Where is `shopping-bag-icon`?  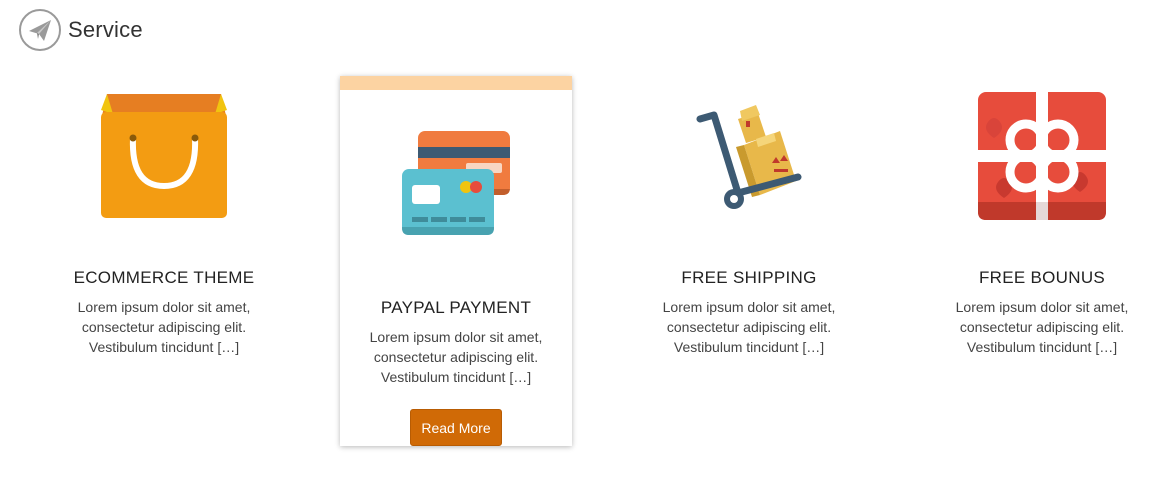 shopping-bag-icon is located at coordinates (164, 156).